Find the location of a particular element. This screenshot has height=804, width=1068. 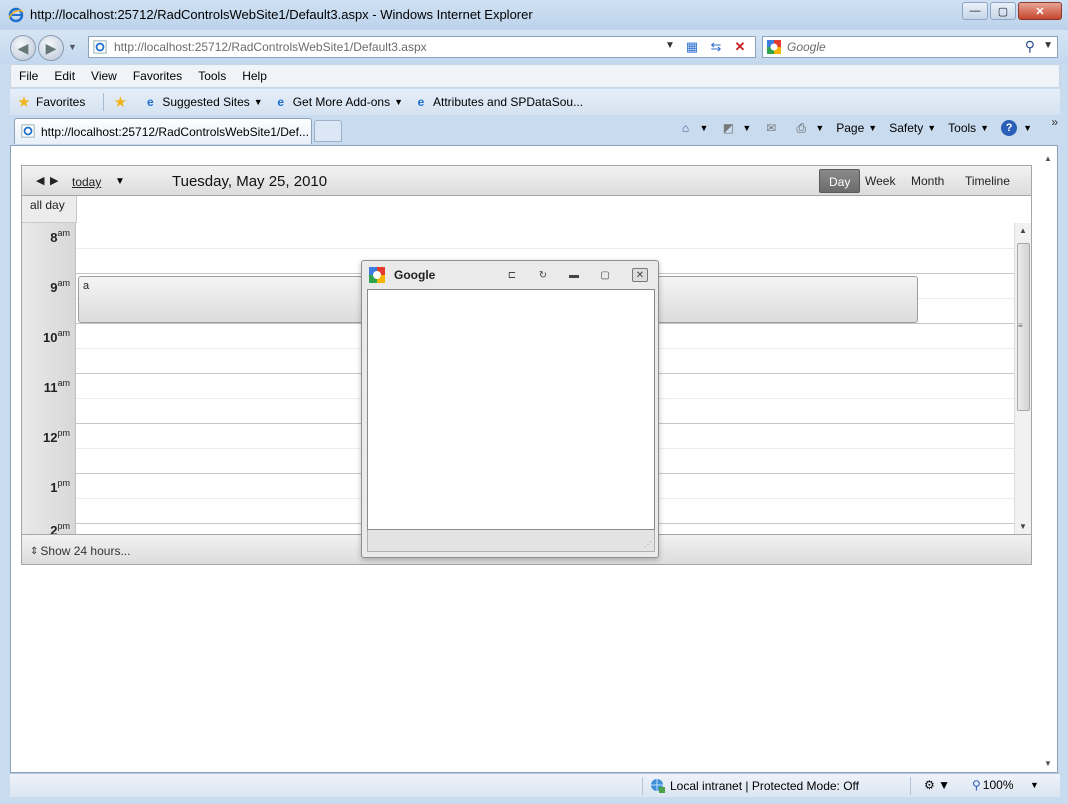

search-magnifier-icon: ⚲ is located at coordinates (1030, 46).